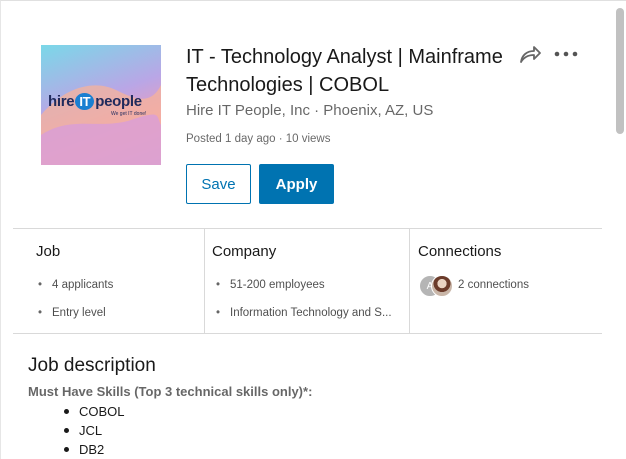 The width and height of the screenshot is (626, 459). I want to click on skills-list: COBOL JCL DB2, so click(93, 430).